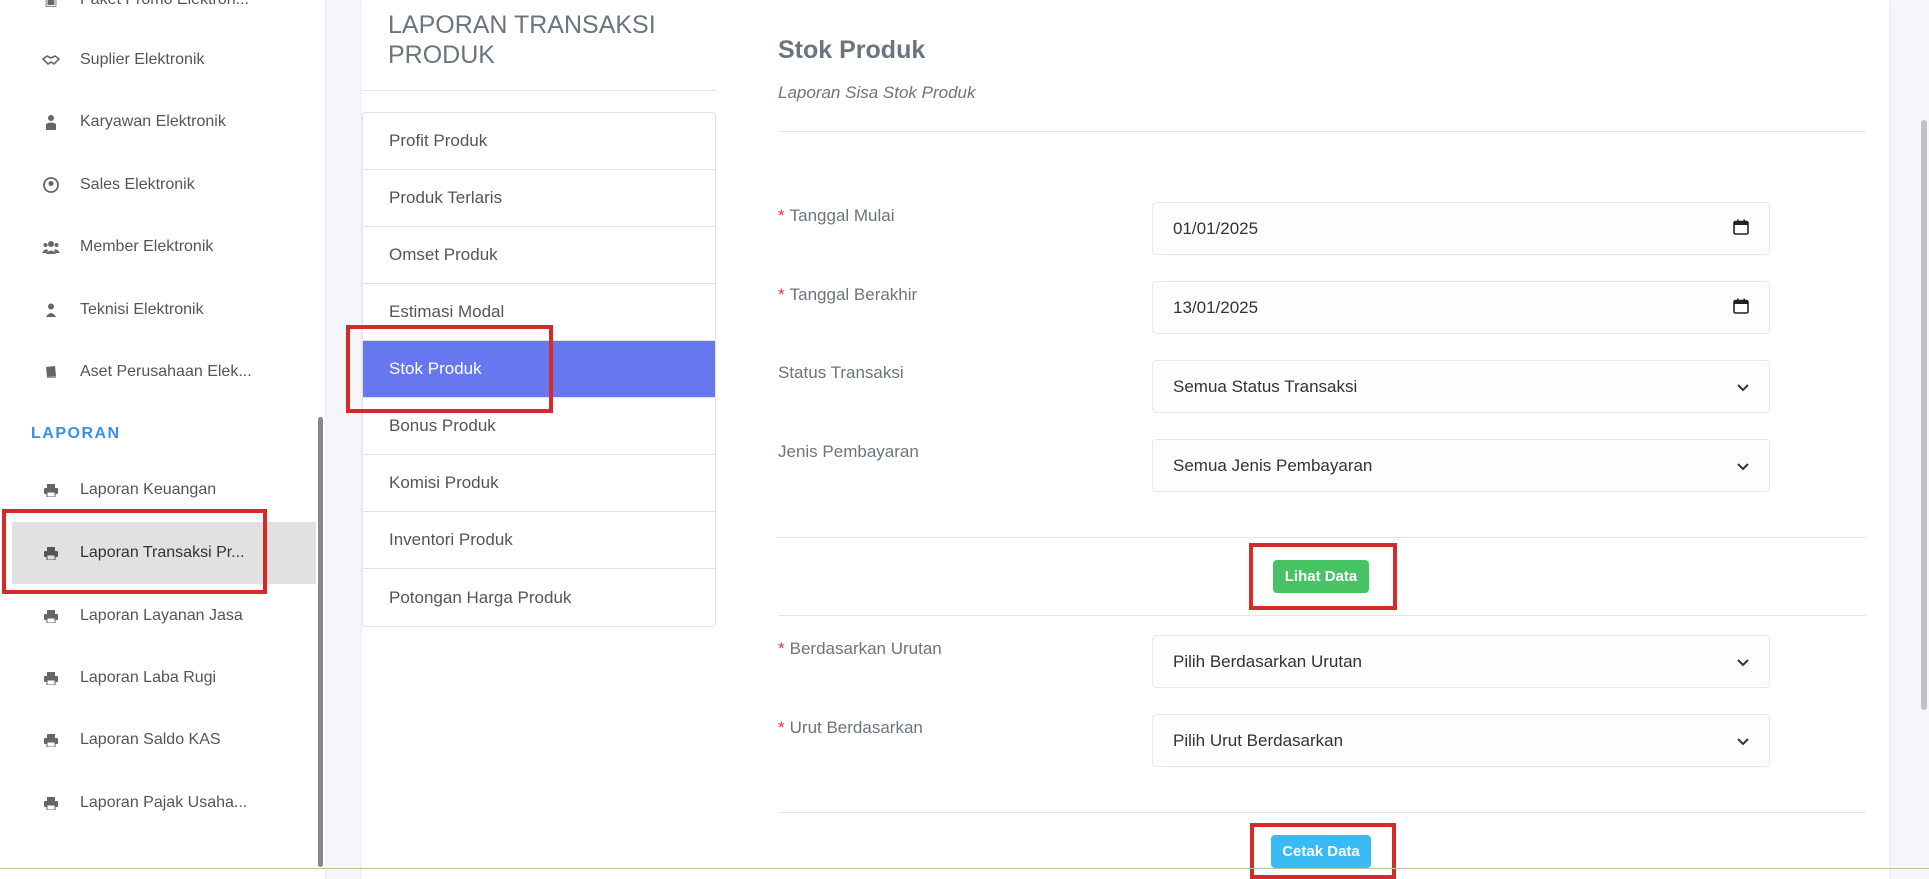 The height and width of the screenshot is (879, 1929). Describe the element at coordinates (865, 648) in the screenshot. I see `label-text: Berdasarkan Urutan` at that location.